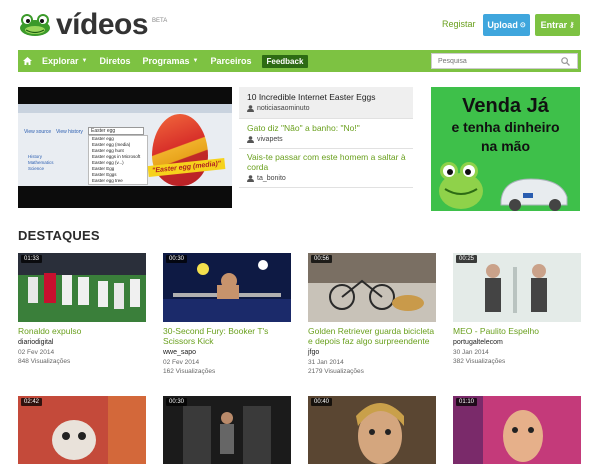 The height and width of the screenshot is (464, 600). What do you see at coordinates (36, 168) in the screenshot?
I see `video-sidebar-link: Science` at bounding box center [36, 168].